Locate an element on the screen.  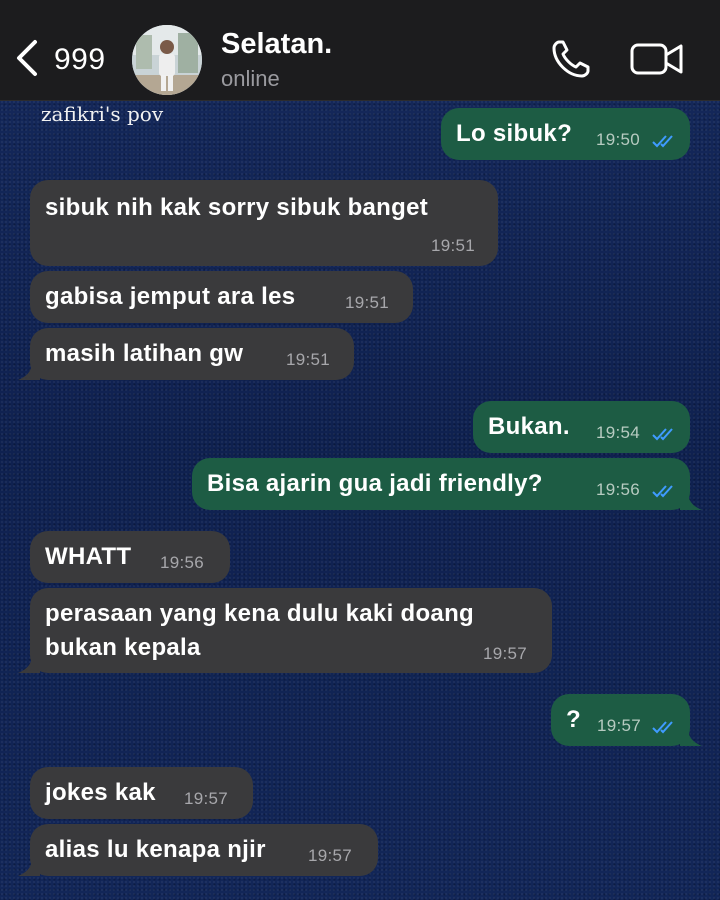
watermark-text: zafikri's pov is located at coordinates (102, 114).